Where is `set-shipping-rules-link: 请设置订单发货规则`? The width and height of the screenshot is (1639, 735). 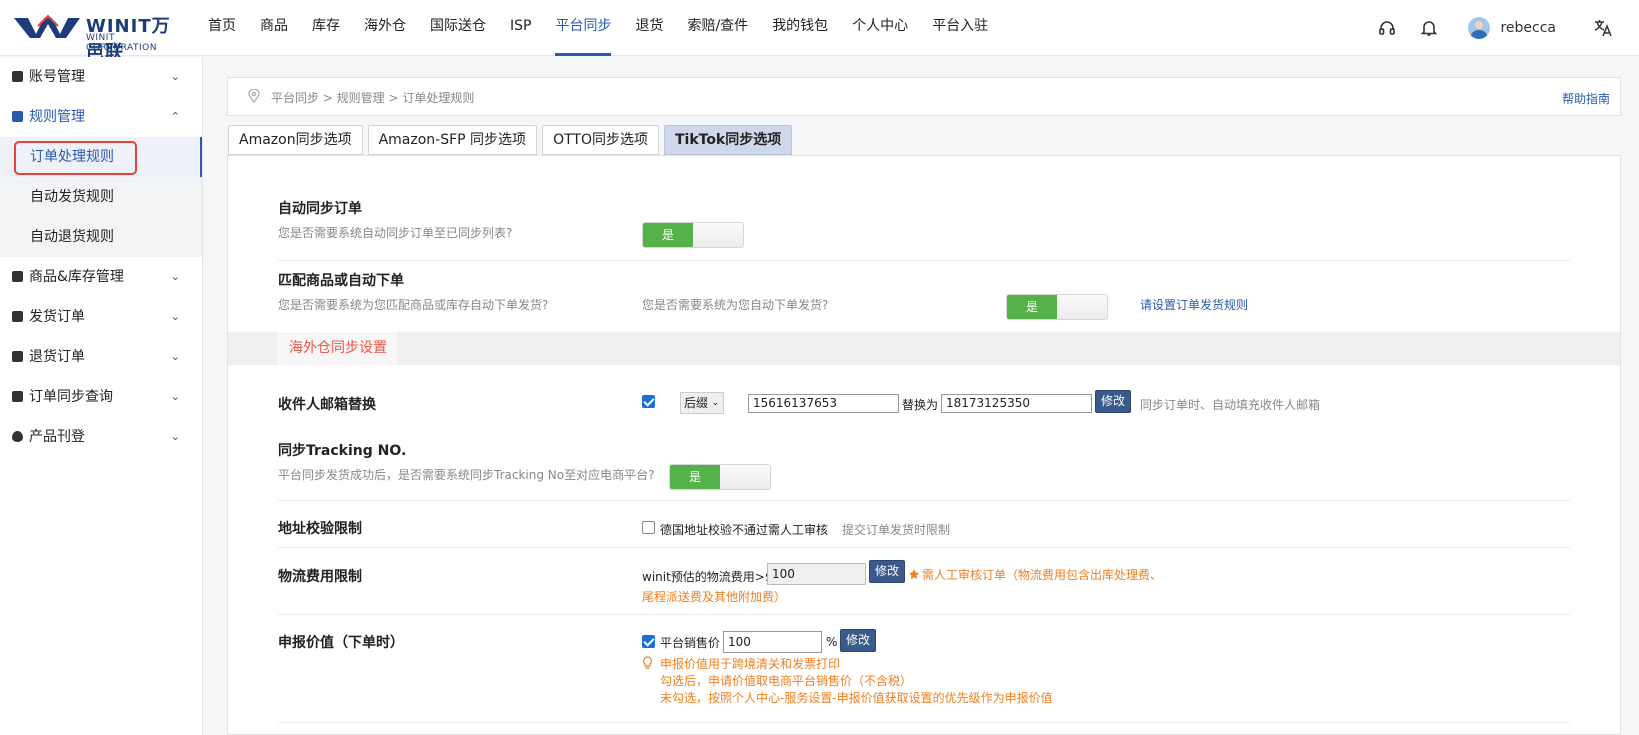 set-shipping-rules-link: 请设置订单发货规则 is located at coordinates (1194, 304).